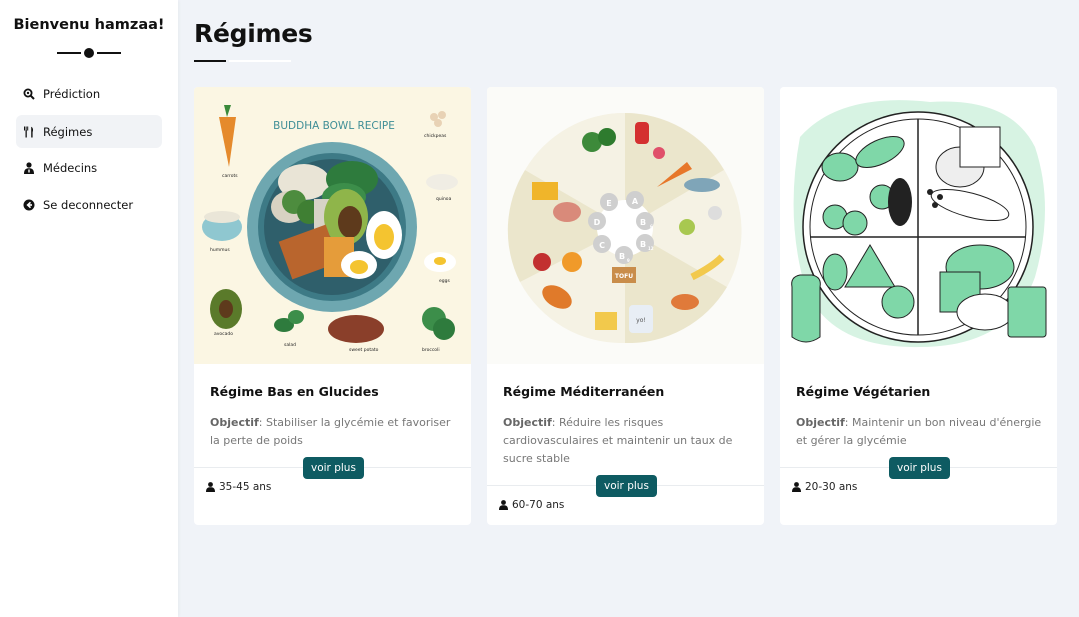 This screenshot has height=617, width=1079. Describe the element at coordinates (628, 260) in the screenshot. I see `vitamin-b9-subscript: 9` at that location.